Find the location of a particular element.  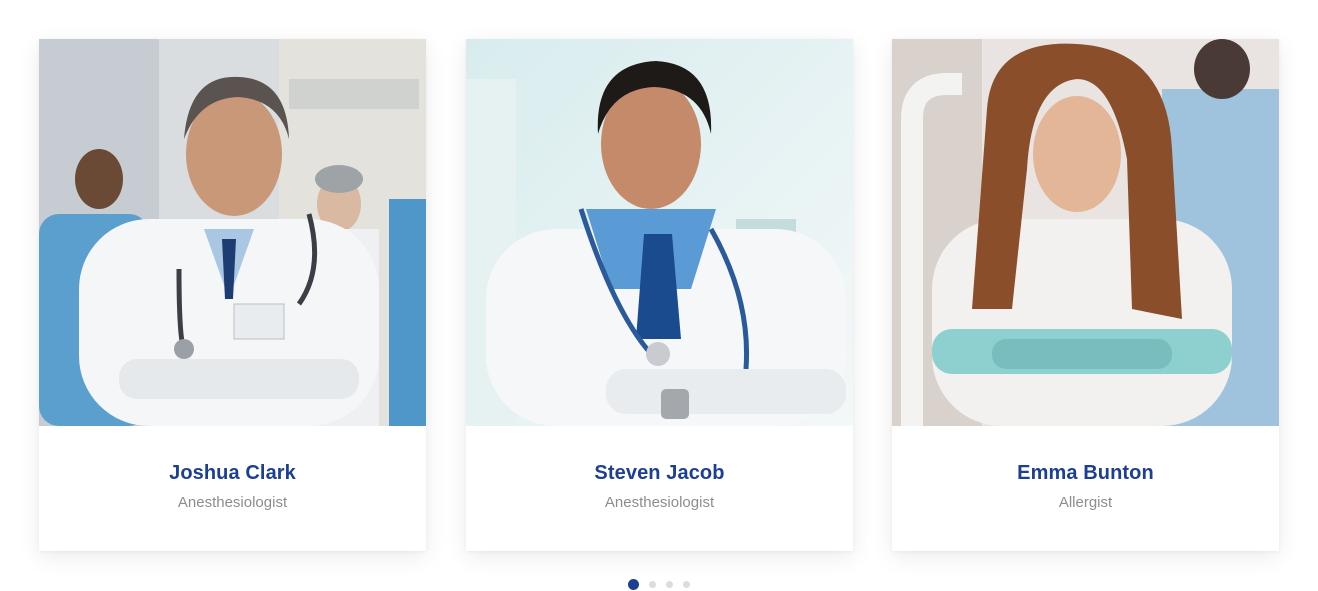

doctor-name: Steven Jacob is located at coordinates (659, 473).